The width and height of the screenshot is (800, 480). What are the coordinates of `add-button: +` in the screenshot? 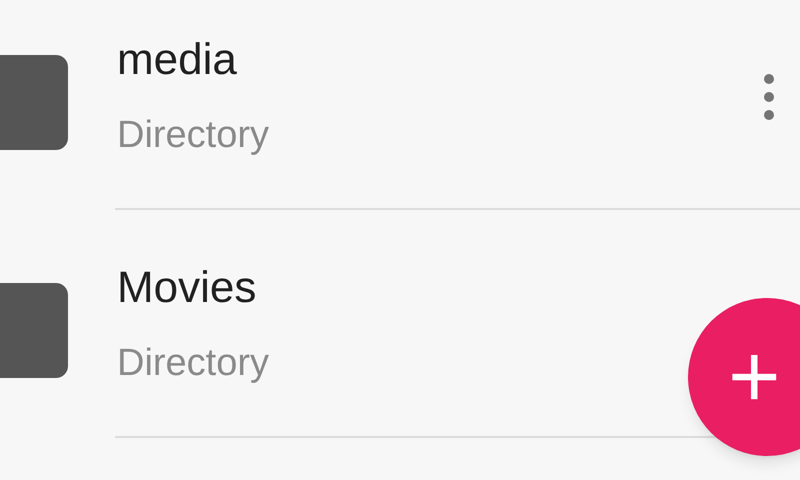 It's located at (744, 377).